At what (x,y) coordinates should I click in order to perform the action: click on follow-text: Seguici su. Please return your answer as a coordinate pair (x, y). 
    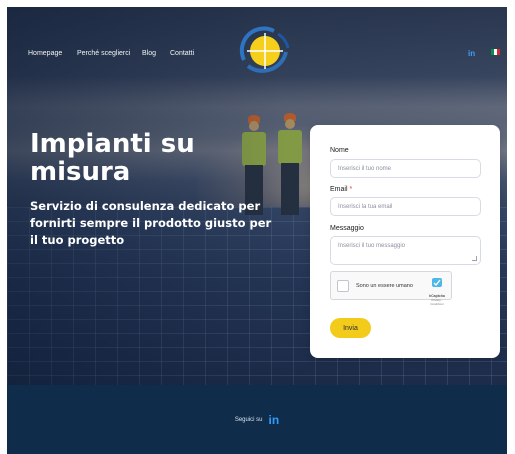
    Looking at the image, I should click on (248, 419).